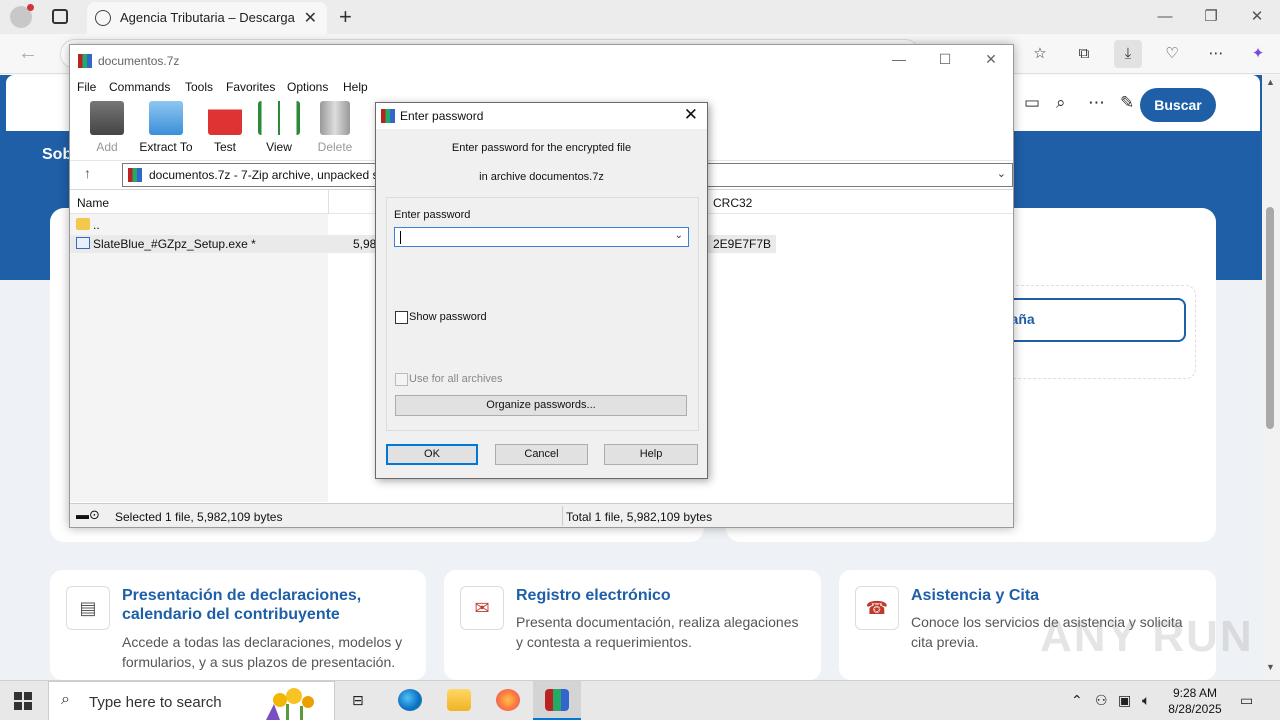  What do you see at coordinates (400, 237) in the screenshot?
I see `text-caret` at bounding box center [400, 237].